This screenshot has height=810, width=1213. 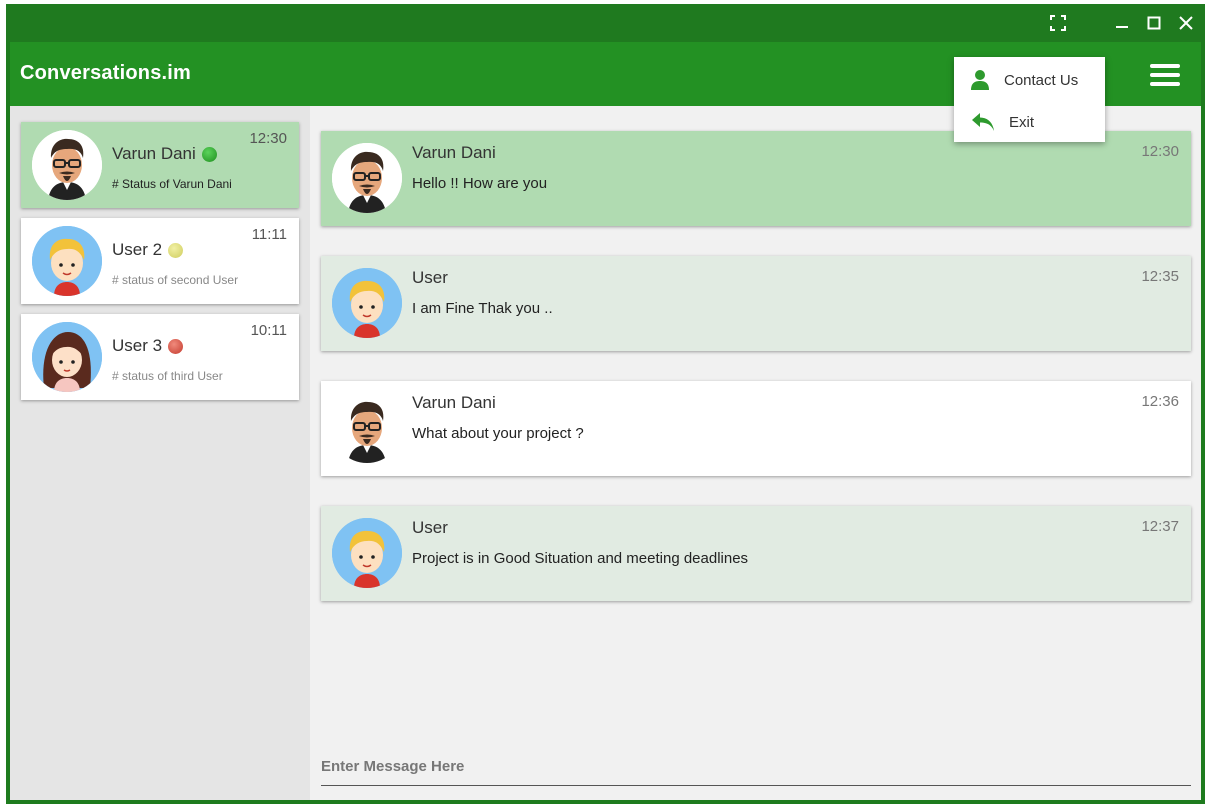 What do you see at coordinates (269, 234) in the screenshot?
I see `contact-time: 11:11` at bounding box center [269, 234].